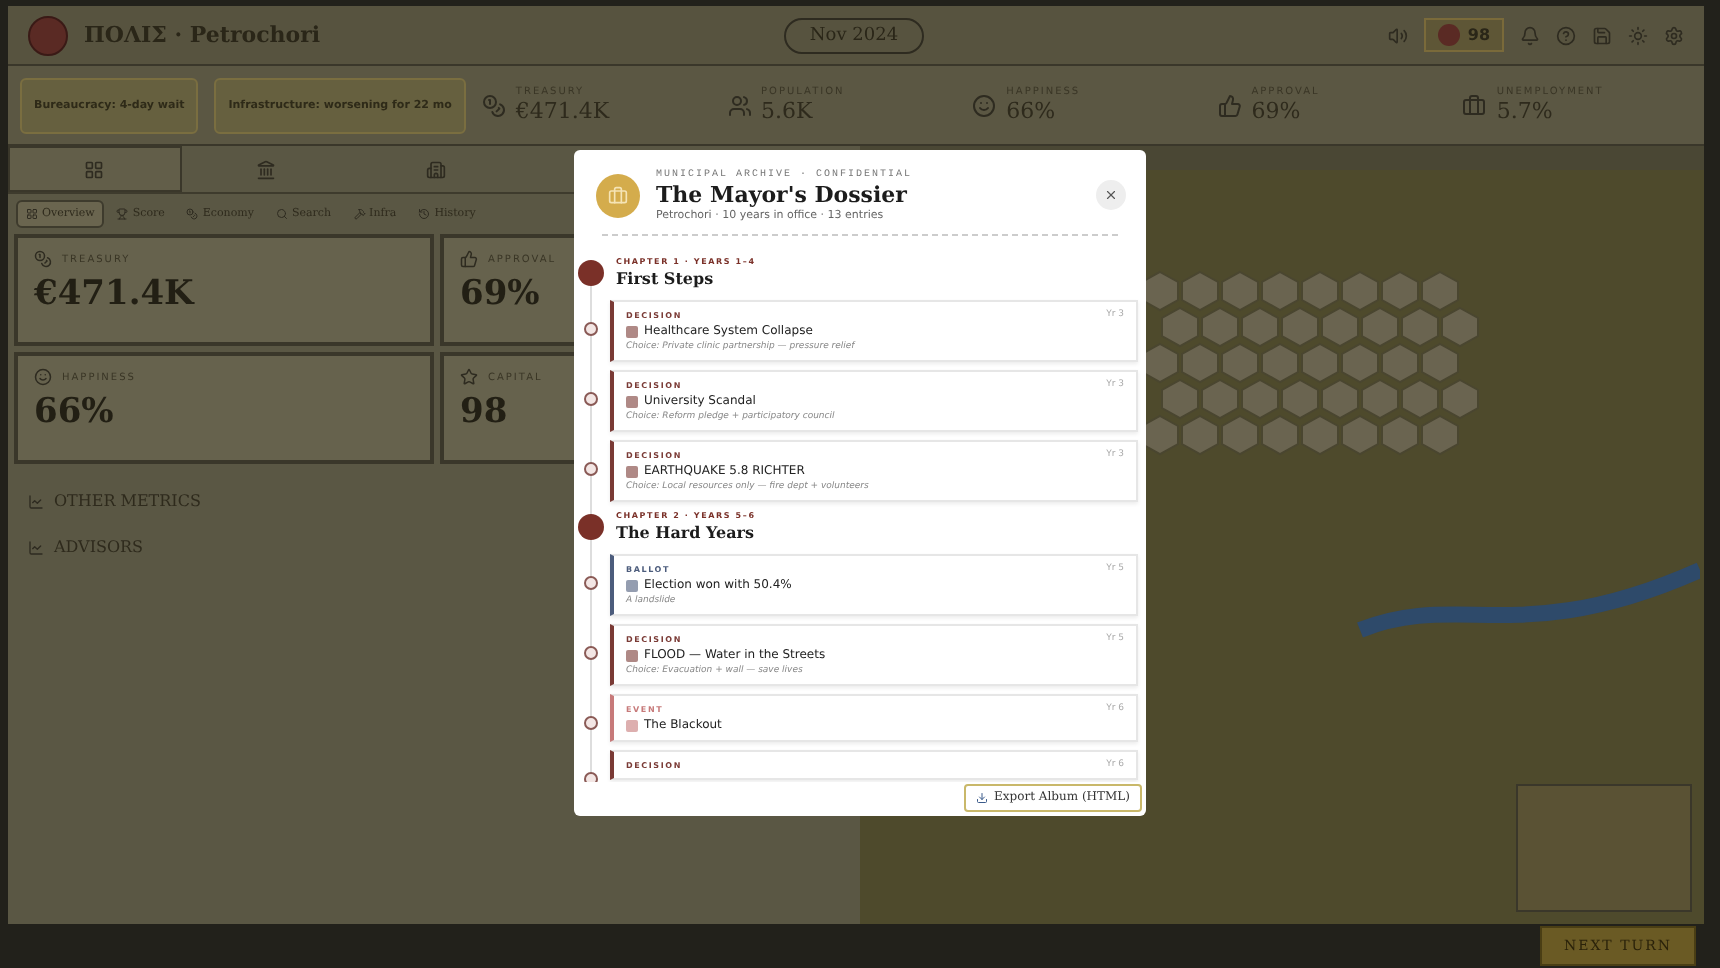 The height and width of the screenshot is (968, 1720). I want to click on chapter-title: First Steps, so click(666, 278).